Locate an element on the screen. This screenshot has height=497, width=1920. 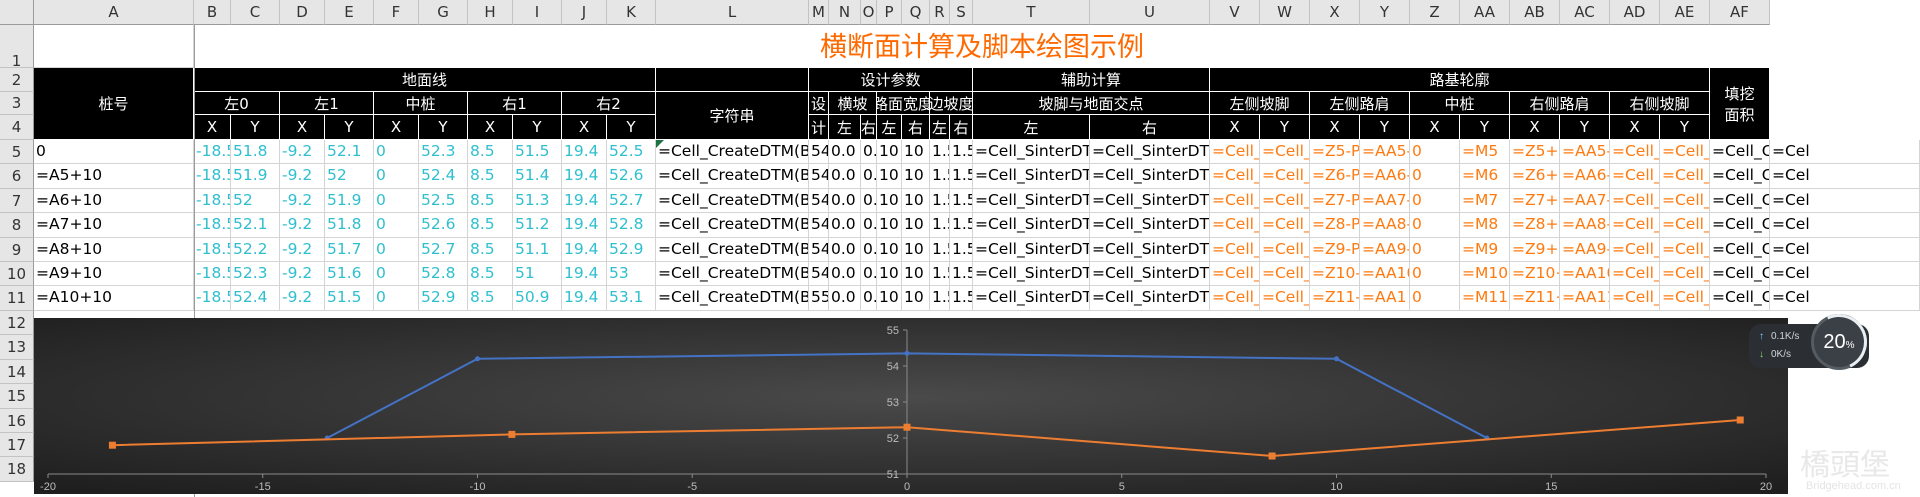
cell-ac: =AA10- is located at coordinates (1585, 274).